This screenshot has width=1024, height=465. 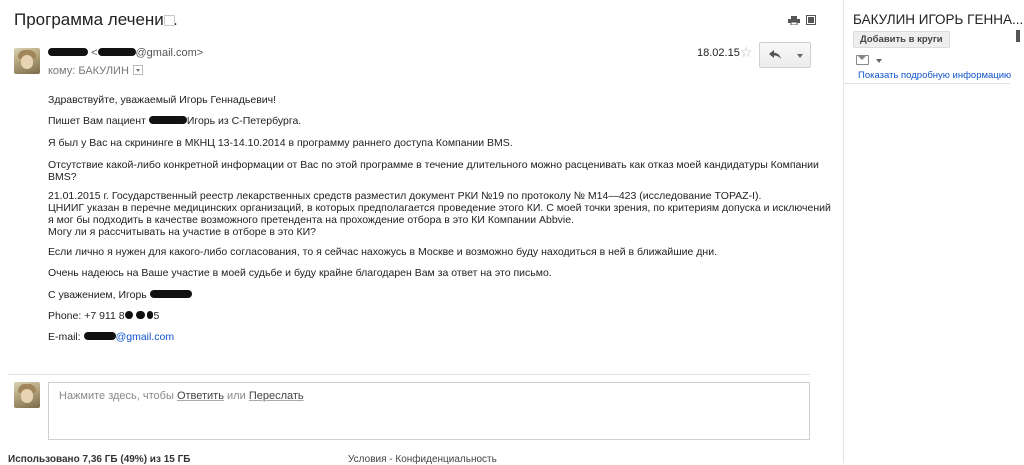 What do you see at coordinates (99, 459) in the screenshot?
I see `storage-usage: Использовано 7,36 ГБ (49%) из 15 ГБ` at bounding box center [99, 459].